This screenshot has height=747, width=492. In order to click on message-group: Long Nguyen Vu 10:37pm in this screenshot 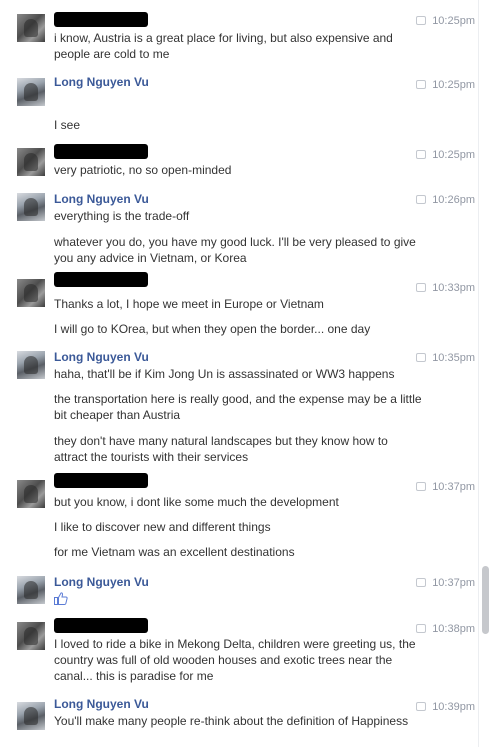, I will do `click(239, 591)`.